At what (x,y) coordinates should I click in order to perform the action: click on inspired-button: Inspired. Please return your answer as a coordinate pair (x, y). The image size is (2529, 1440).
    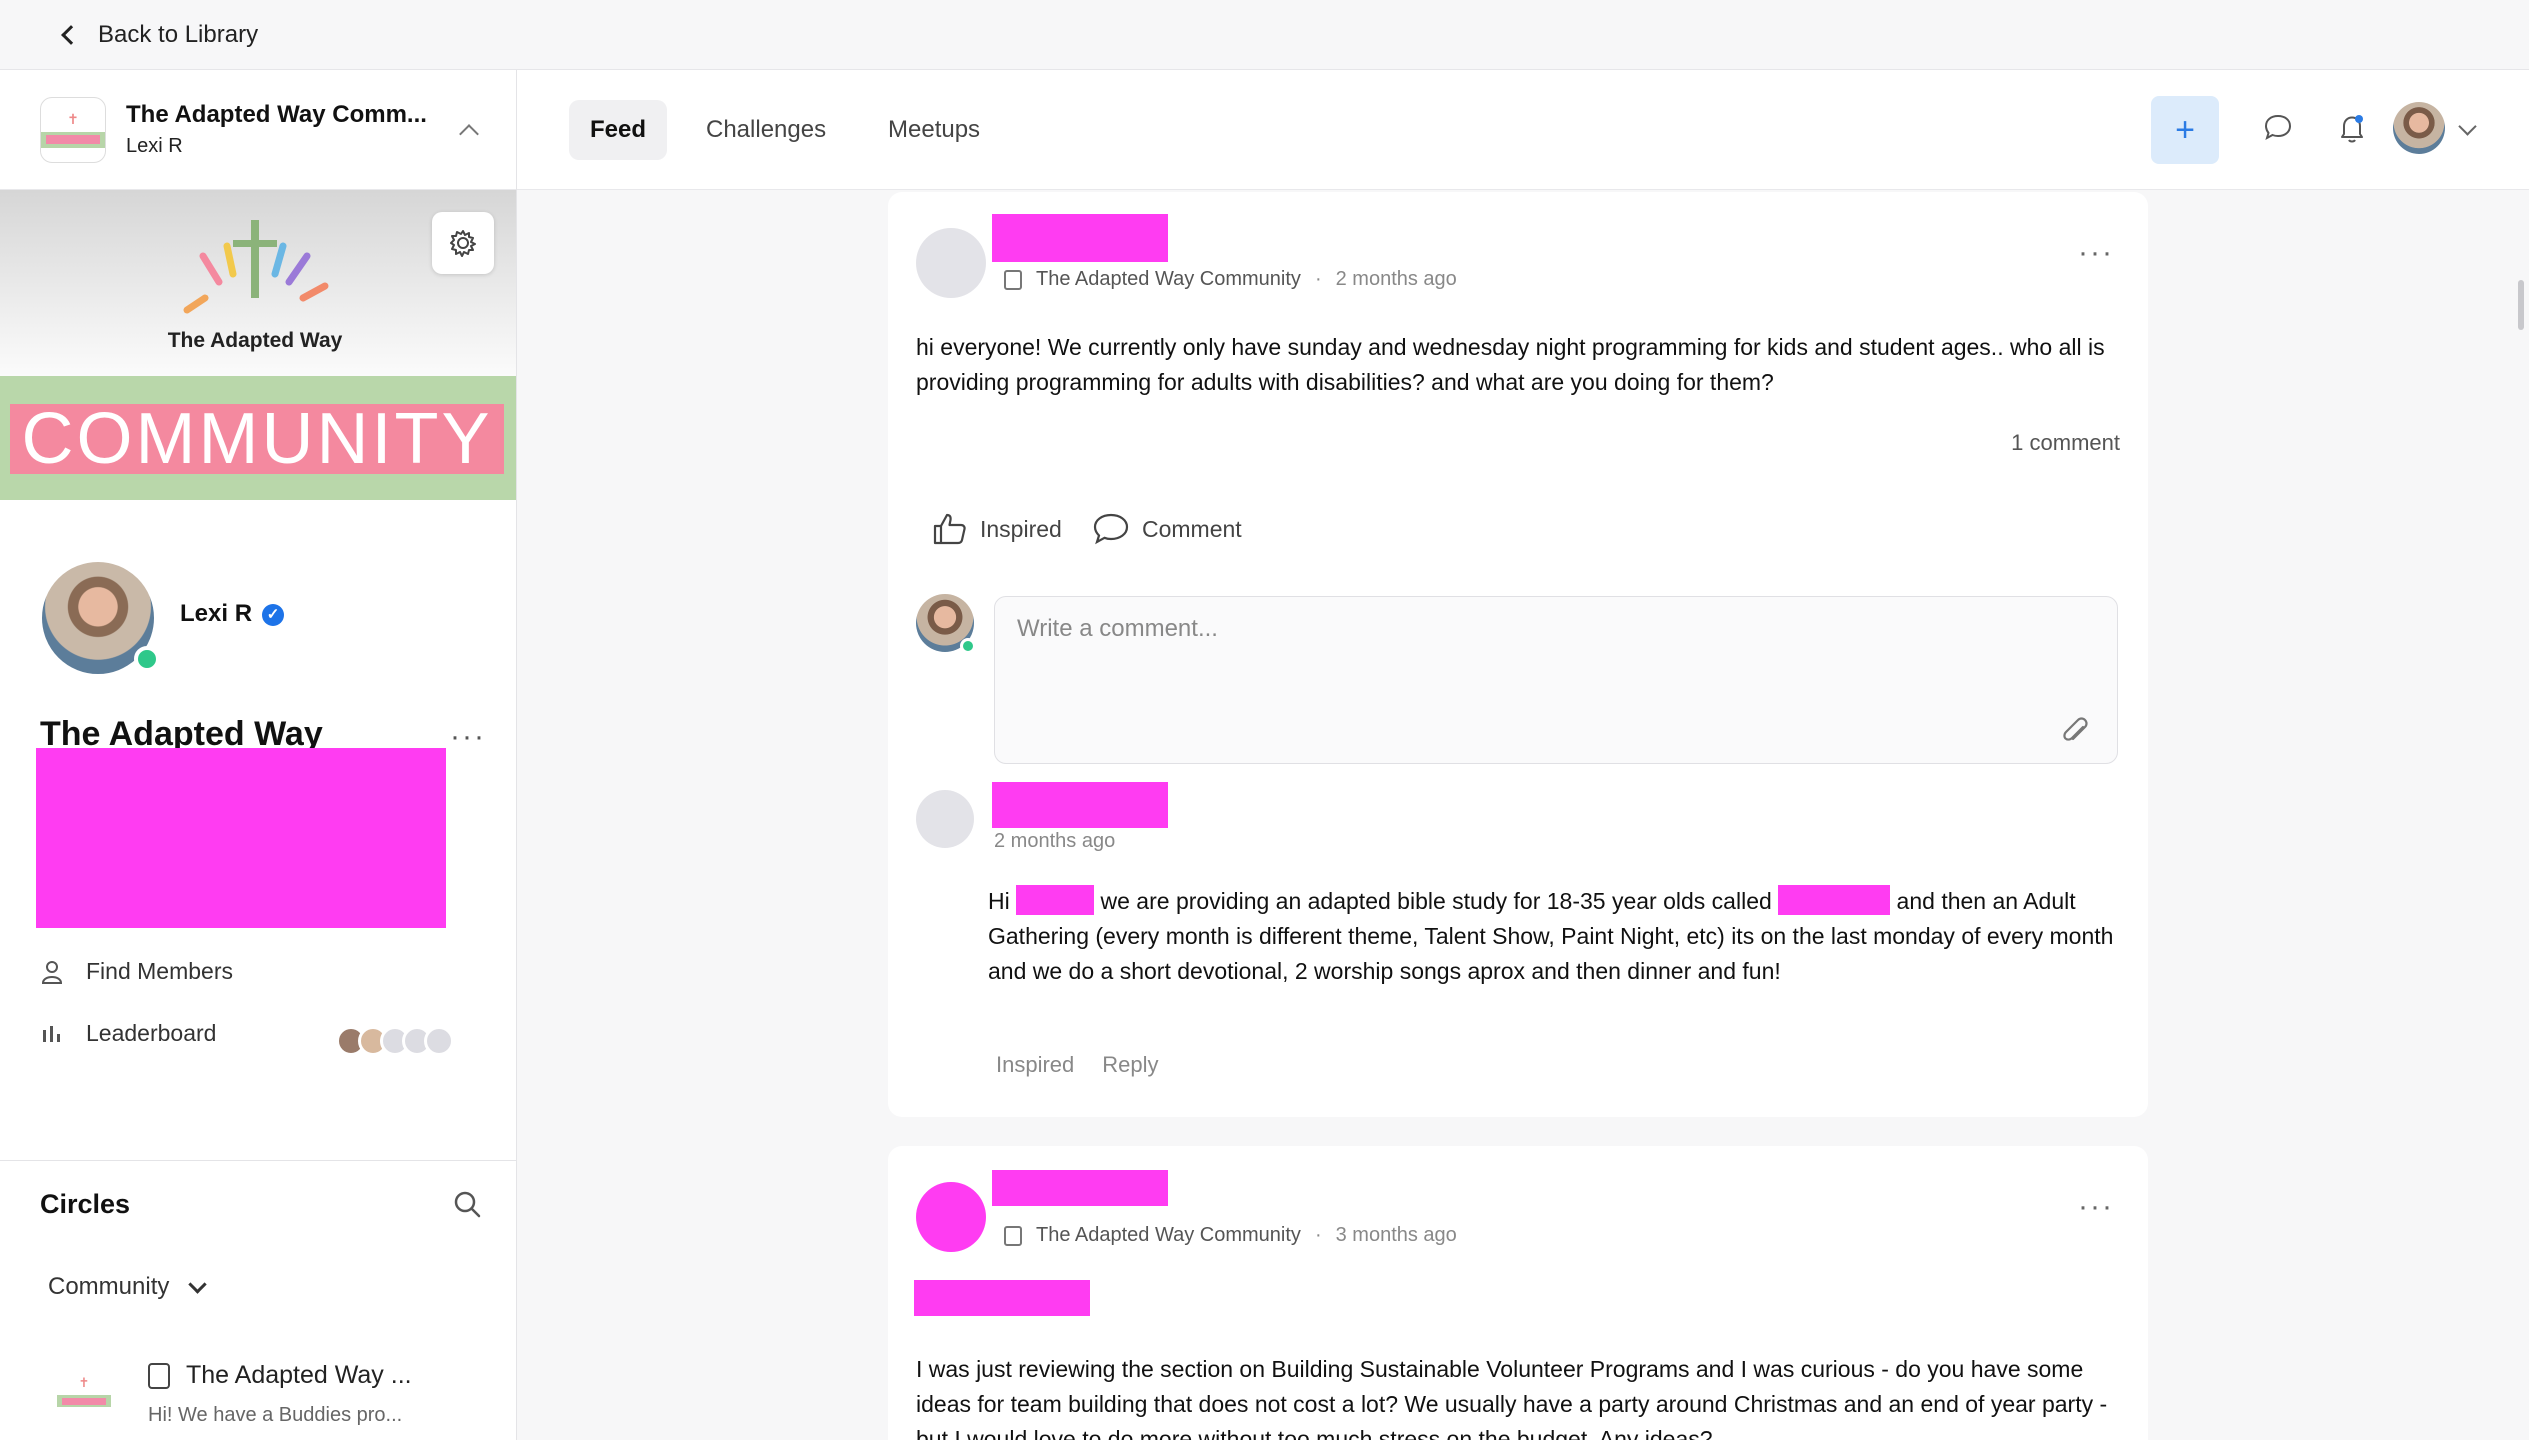
    Looking at the image, I should click on (997, 529).